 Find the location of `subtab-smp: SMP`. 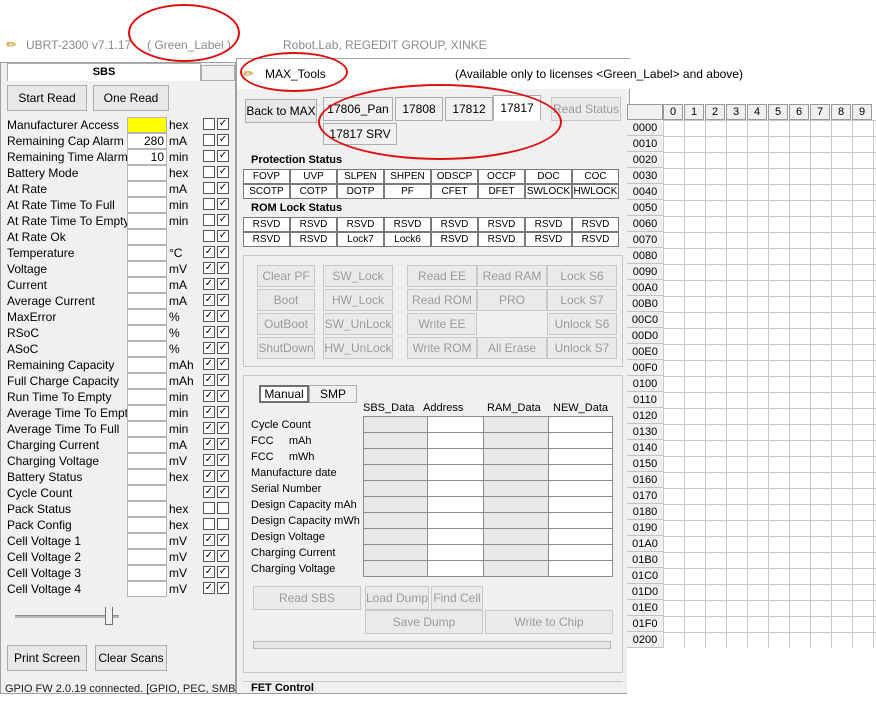

subtab-smp: SMP is located at coordinates (333, 394).